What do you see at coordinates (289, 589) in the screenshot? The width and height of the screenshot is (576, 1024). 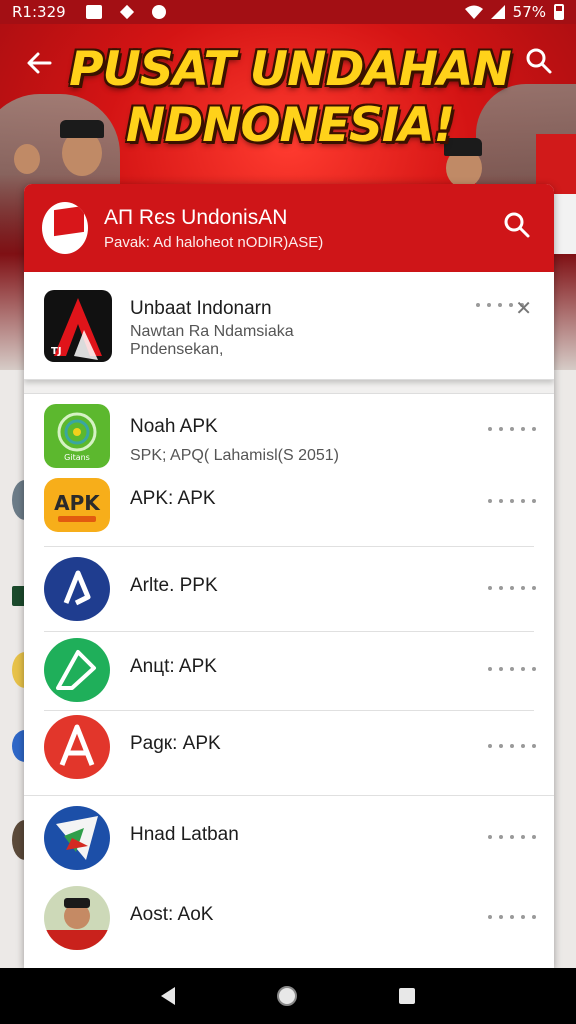 I see `app-list-item: Arlte. PPK` at bounding box center [289, 589].